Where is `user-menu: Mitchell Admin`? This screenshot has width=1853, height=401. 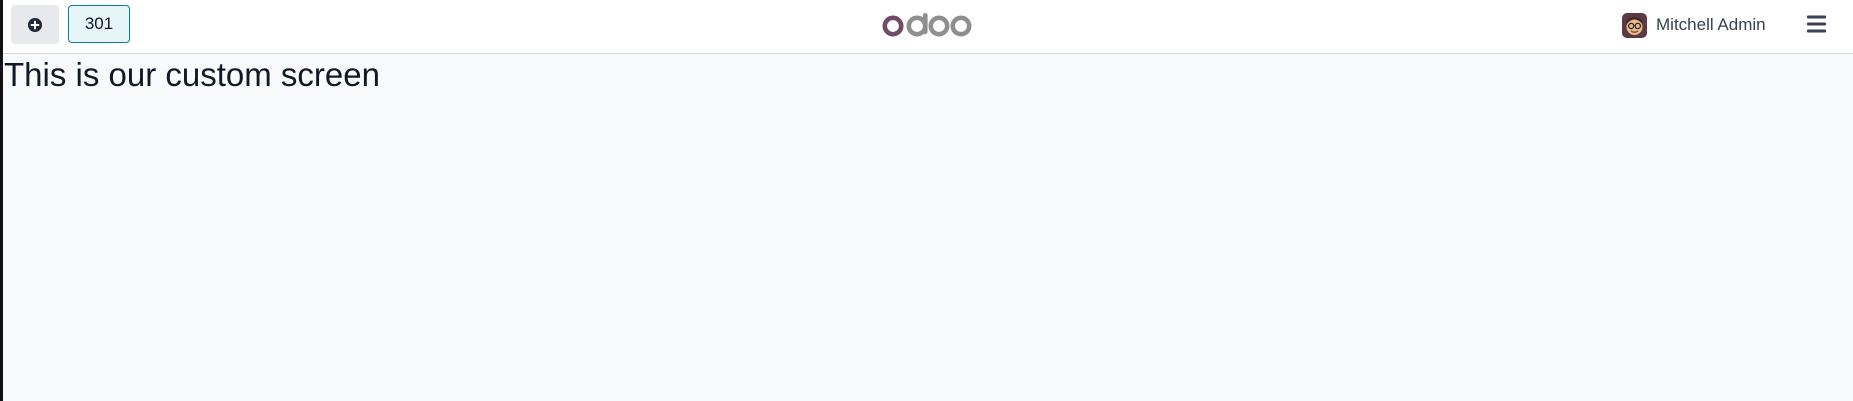 user-menu: Mitchell Admin is located at coordinates (1694, 25).